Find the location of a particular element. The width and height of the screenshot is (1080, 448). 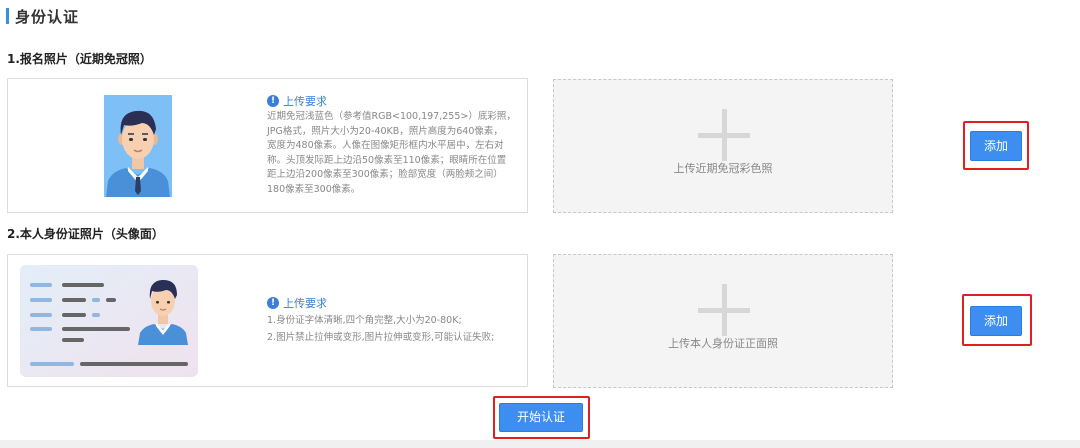

page-title: 身份认证 is located at coordinates (47, 16).